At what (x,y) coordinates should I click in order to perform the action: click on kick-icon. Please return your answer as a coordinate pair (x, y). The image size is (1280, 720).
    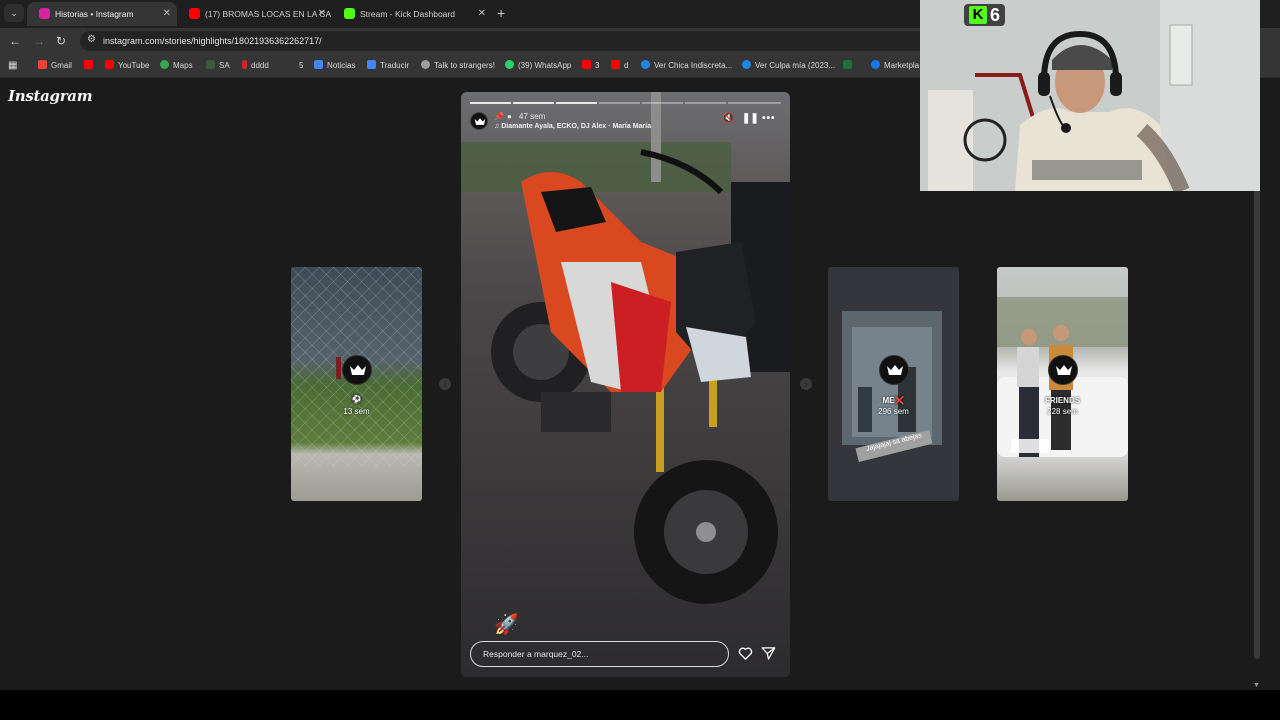
    Looking at the image, I should click on (349, 14).